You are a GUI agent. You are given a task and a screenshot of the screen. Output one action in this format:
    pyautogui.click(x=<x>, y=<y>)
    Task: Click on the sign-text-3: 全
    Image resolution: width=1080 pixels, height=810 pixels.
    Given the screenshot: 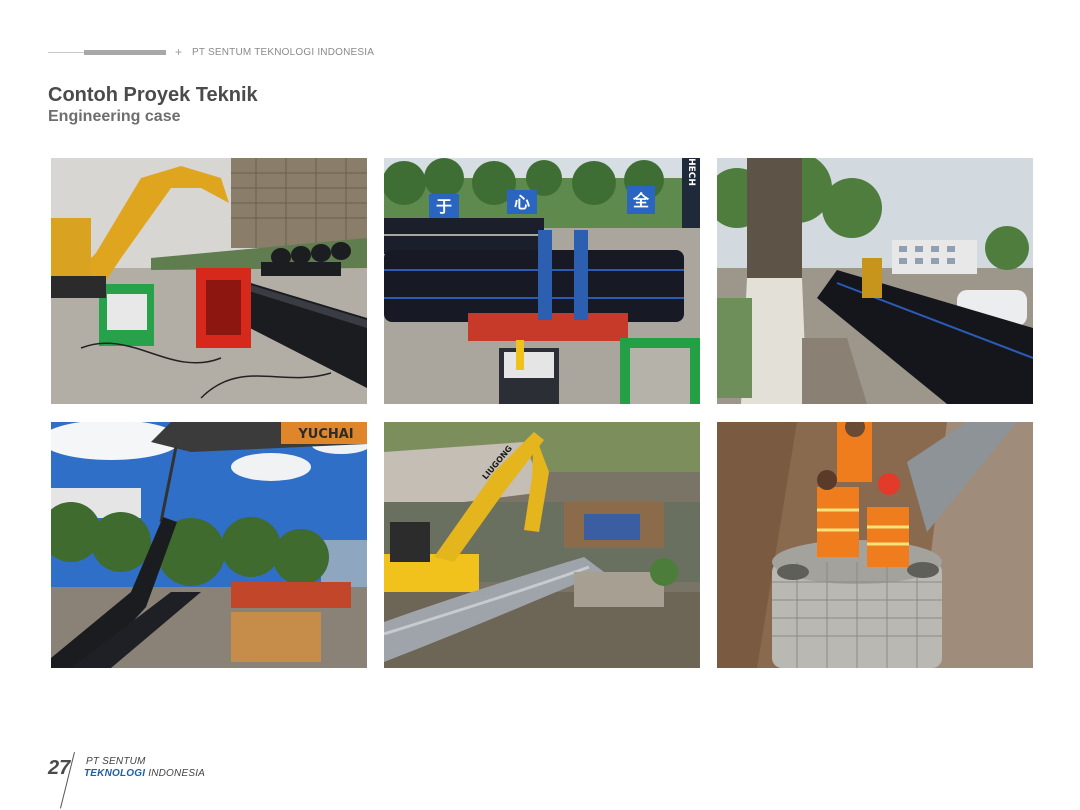 What is the action you would take?
    pyautogui.click(x=641, y=200)
    